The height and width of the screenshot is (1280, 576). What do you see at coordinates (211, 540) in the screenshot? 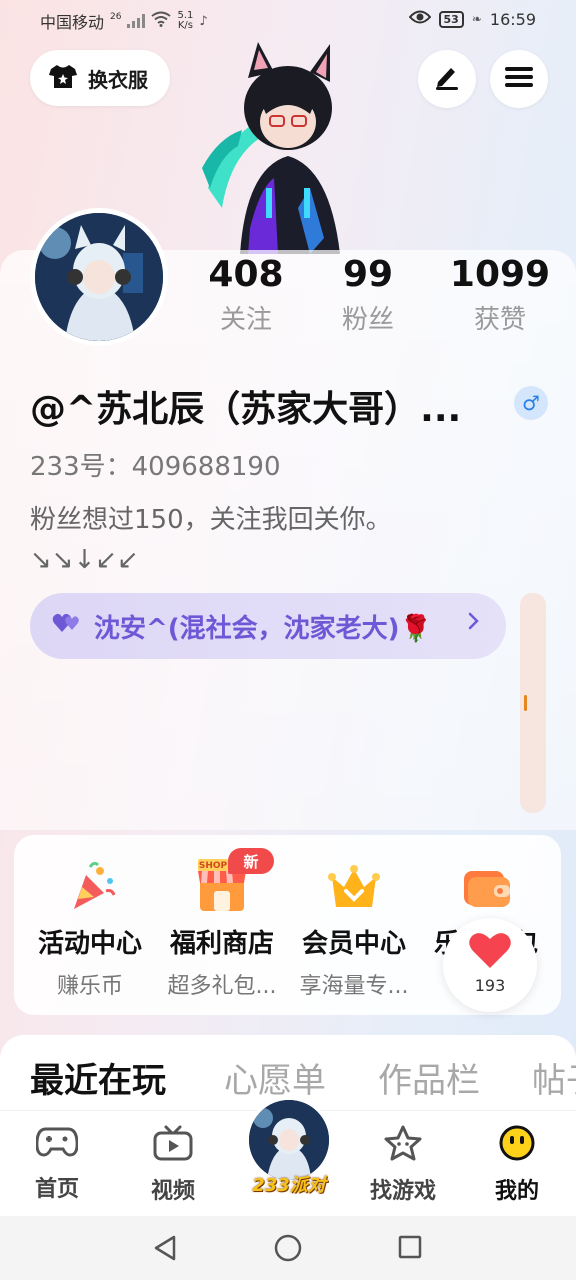
I see `bio: 粉丝想过150，关注我回关你。 ↘↘↓↙↙` at bounding box center [211, 540].